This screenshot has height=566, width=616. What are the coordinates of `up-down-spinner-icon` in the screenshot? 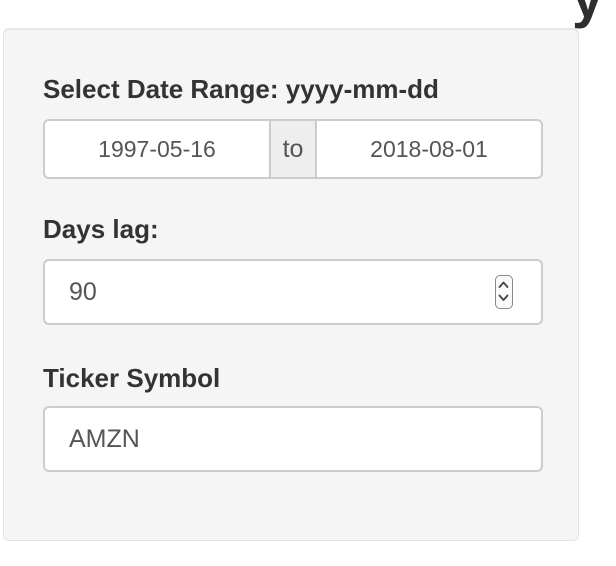 It's located at (504, 292).